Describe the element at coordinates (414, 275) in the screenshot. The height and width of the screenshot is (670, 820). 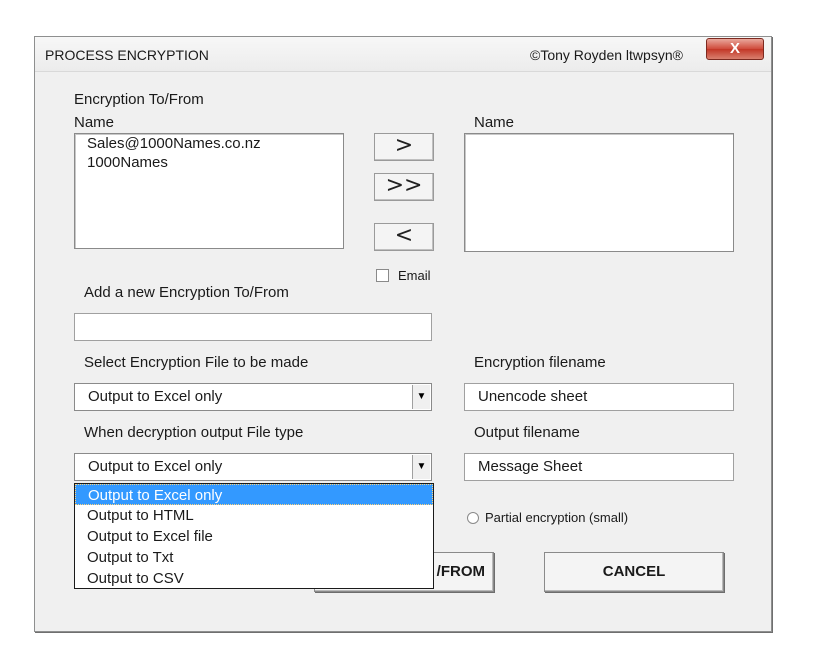
I see `email-checkbox-label: Email` at that location.